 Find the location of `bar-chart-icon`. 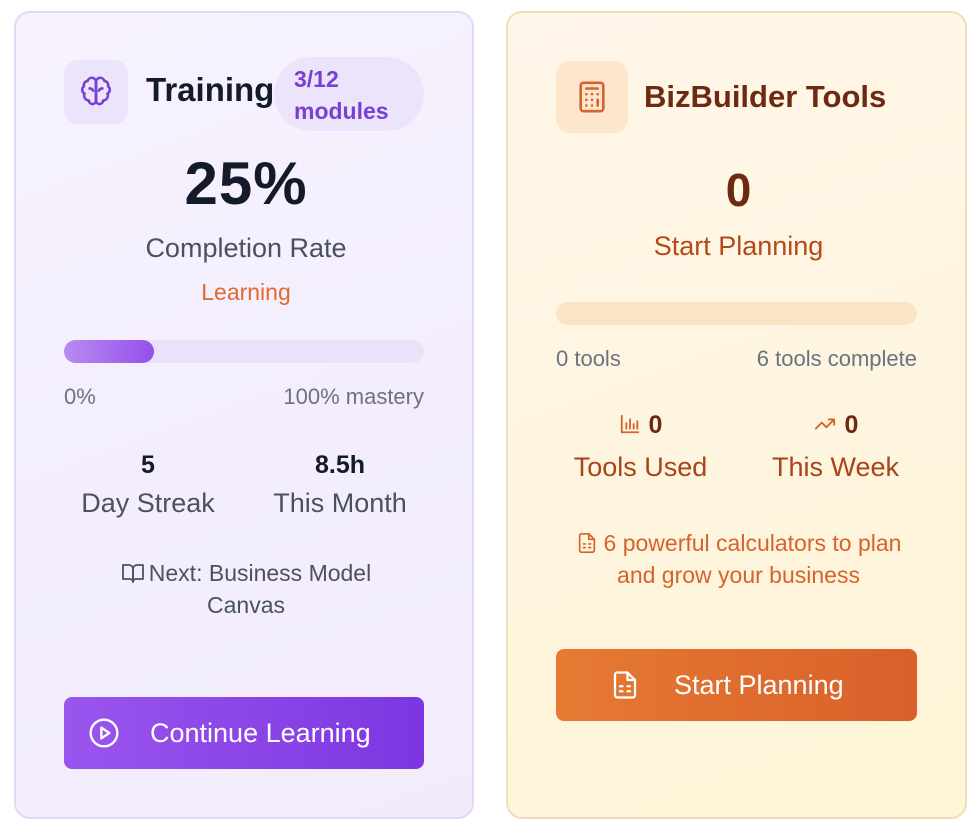

bar-chart-icon is located at coordinates (629, 424).